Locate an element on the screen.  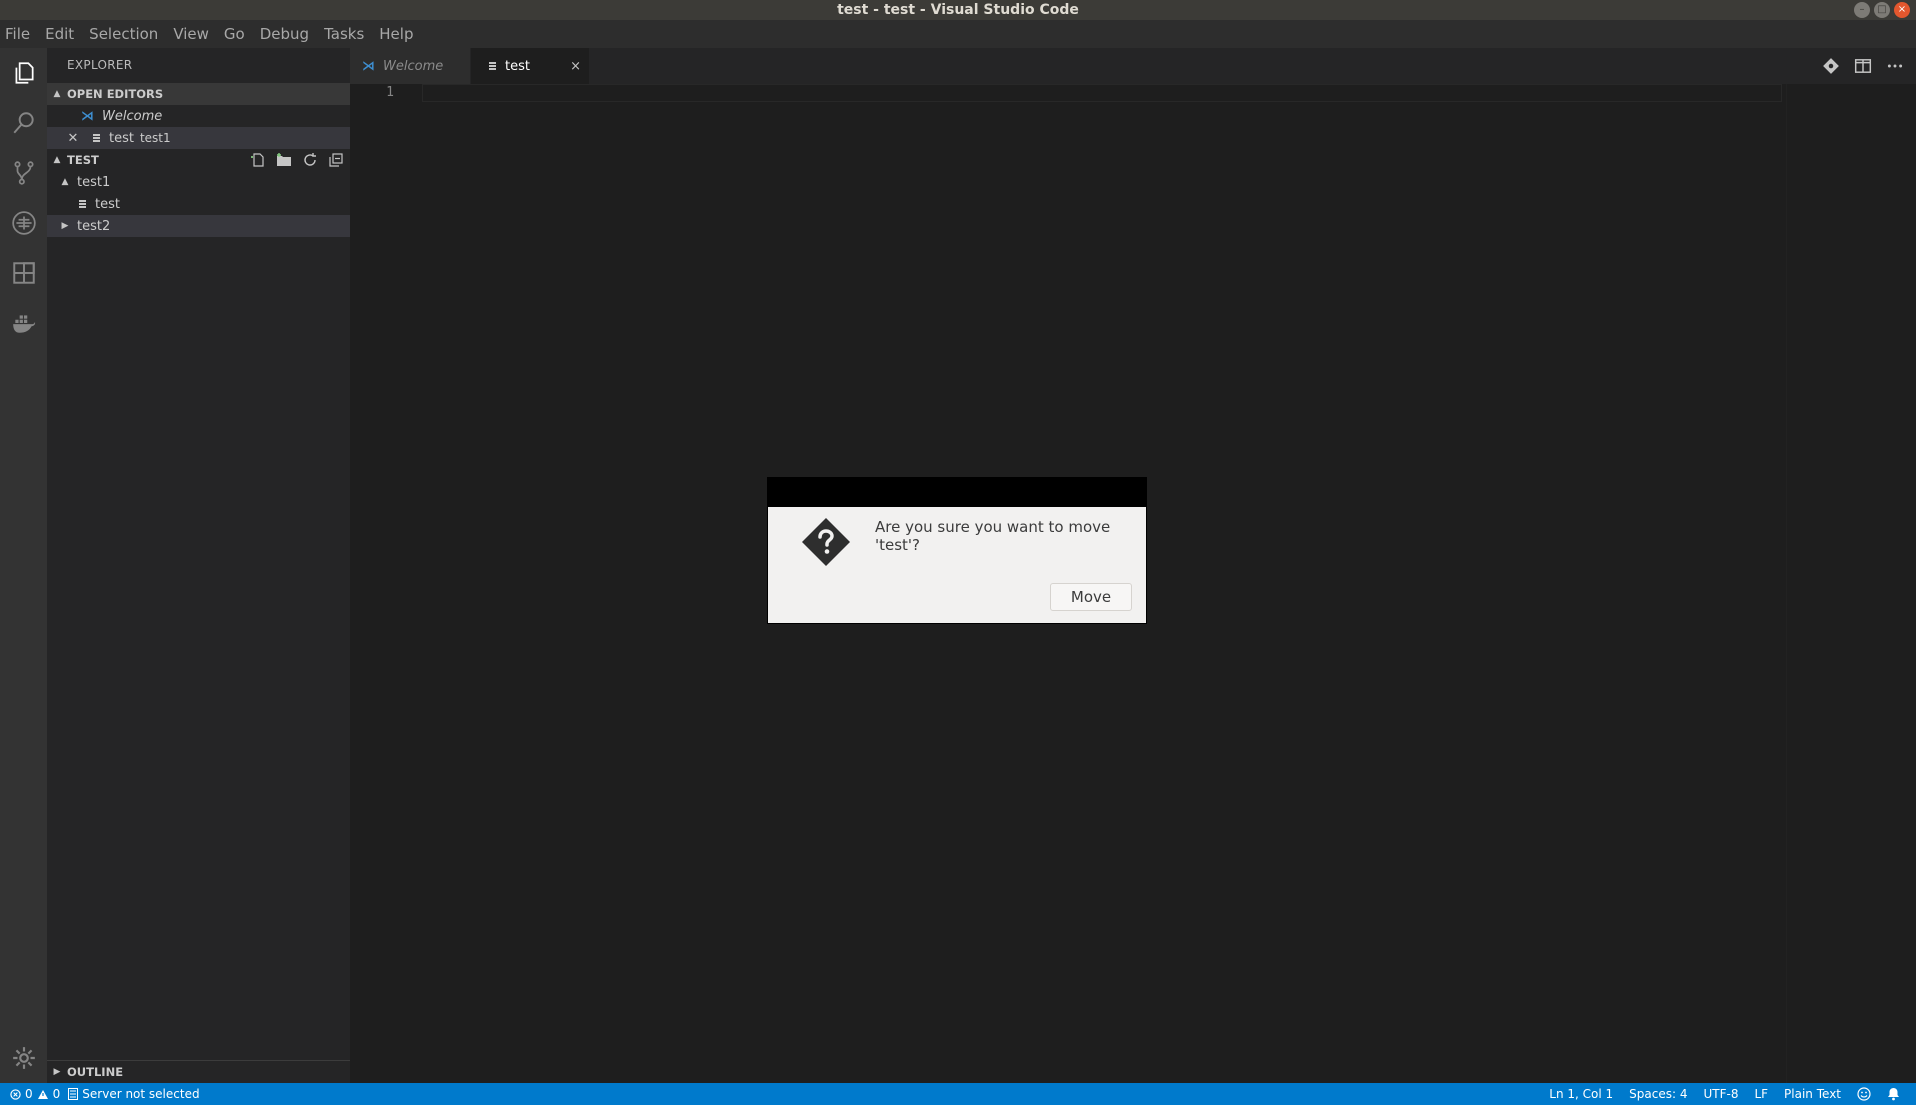
menu-debug: Debug is located at coordinates (287, 34).